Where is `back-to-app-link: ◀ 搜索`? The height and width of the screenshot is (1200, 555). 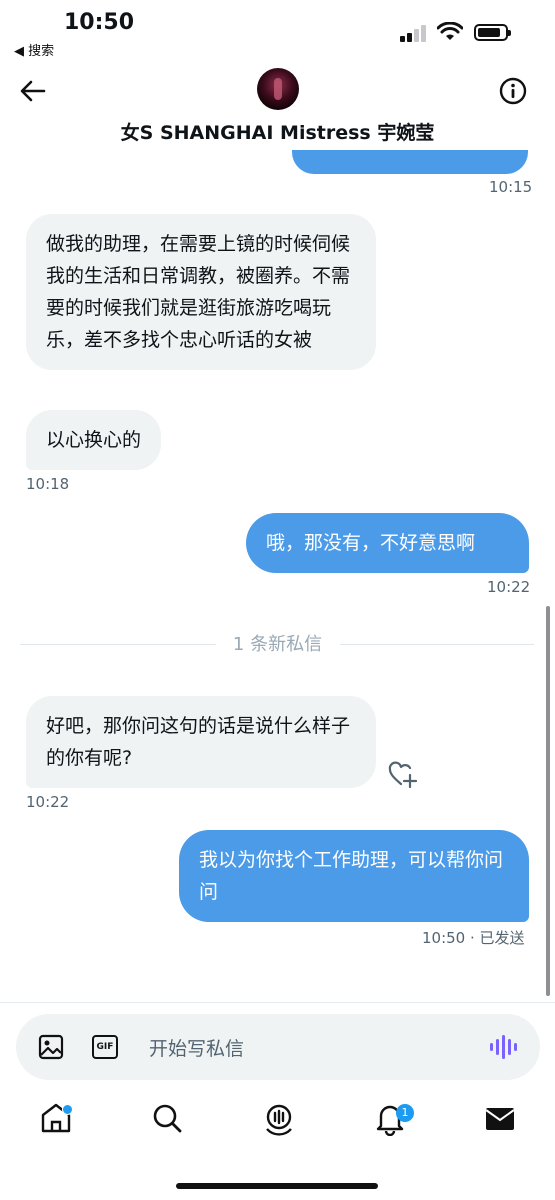 back-to-app-link: ◀ 搜索 is located at coordinates (34, 49).